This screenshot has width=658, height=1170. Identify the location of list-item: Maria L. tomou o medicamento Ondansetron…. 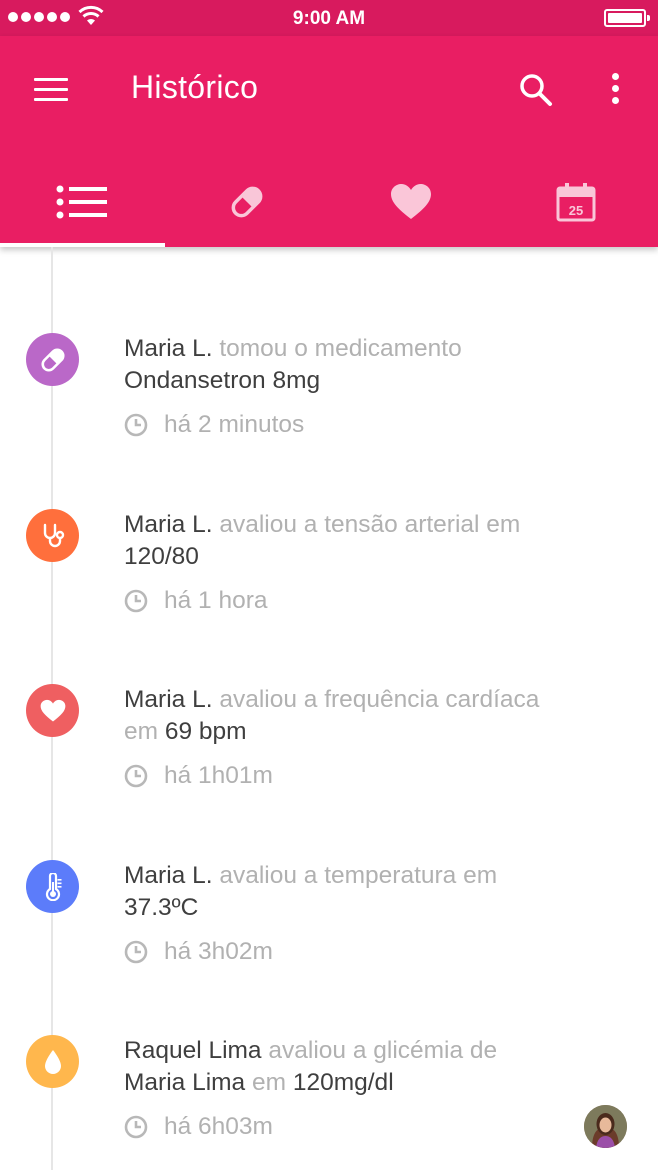
(329, 408).